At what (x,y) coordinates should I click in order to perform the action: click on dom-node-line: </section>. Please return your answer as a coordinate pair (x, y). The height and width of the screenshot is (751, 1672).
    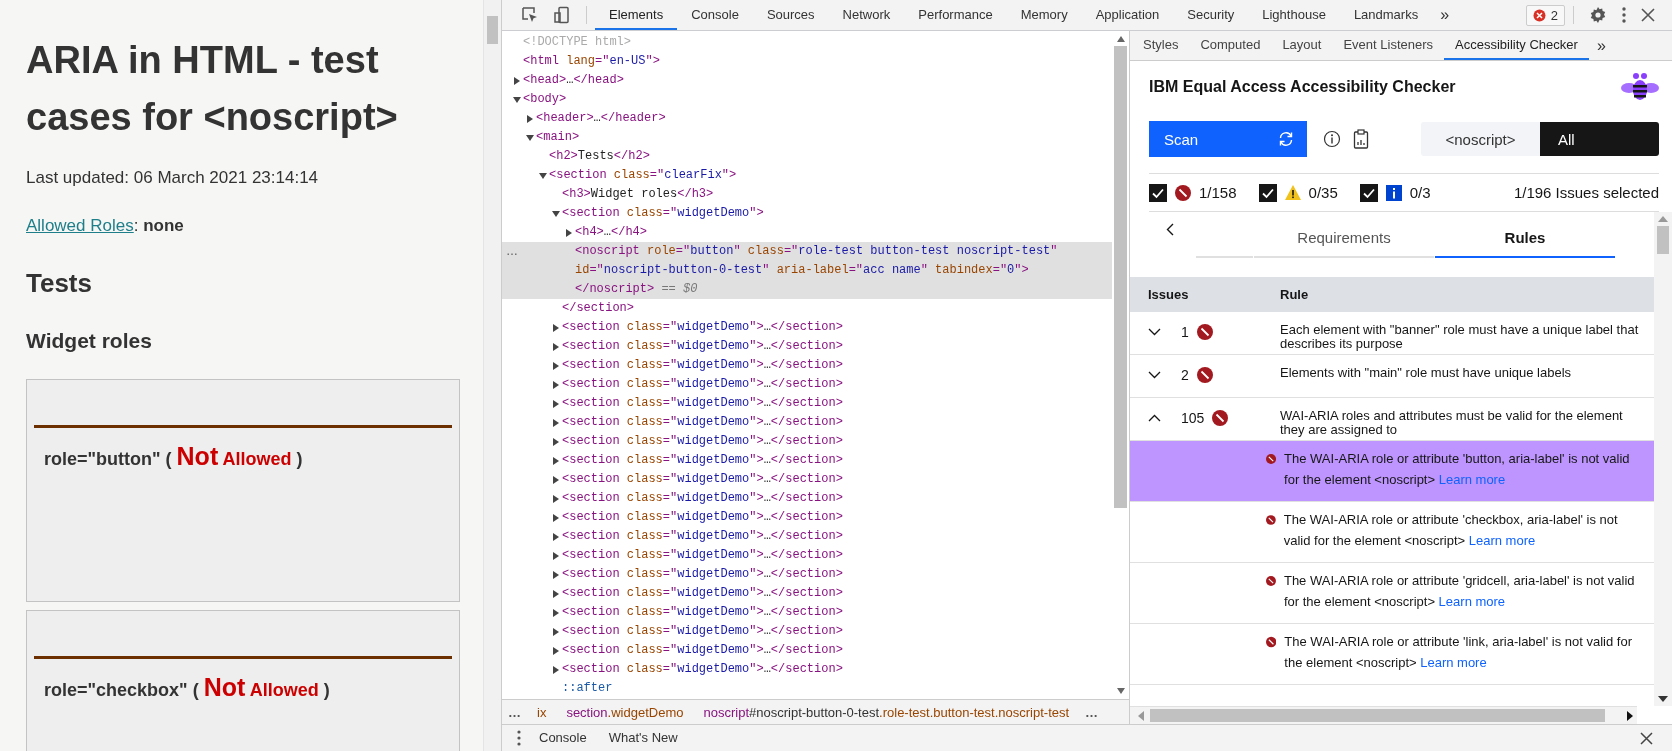
    Looking at the image, I should click on (598, 308).